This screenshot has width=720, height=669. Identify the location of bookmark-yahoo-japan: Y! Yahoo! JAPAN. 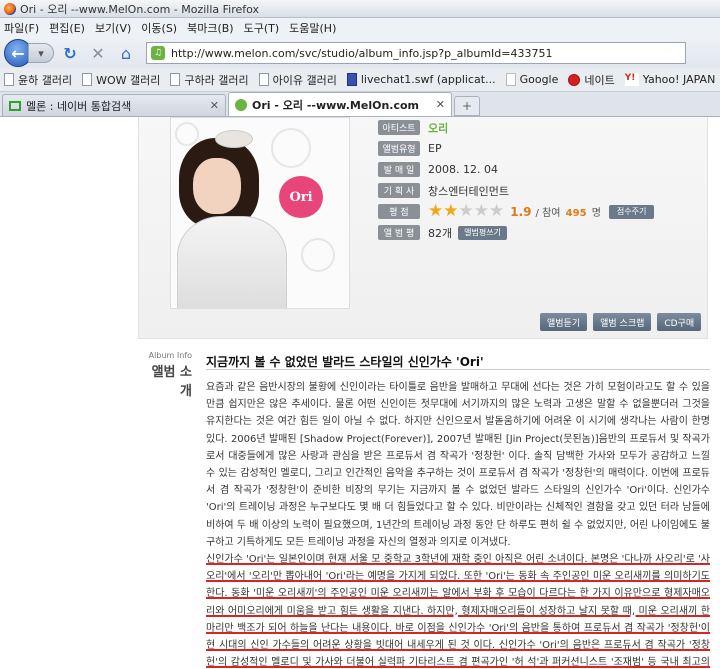
(670, 79).